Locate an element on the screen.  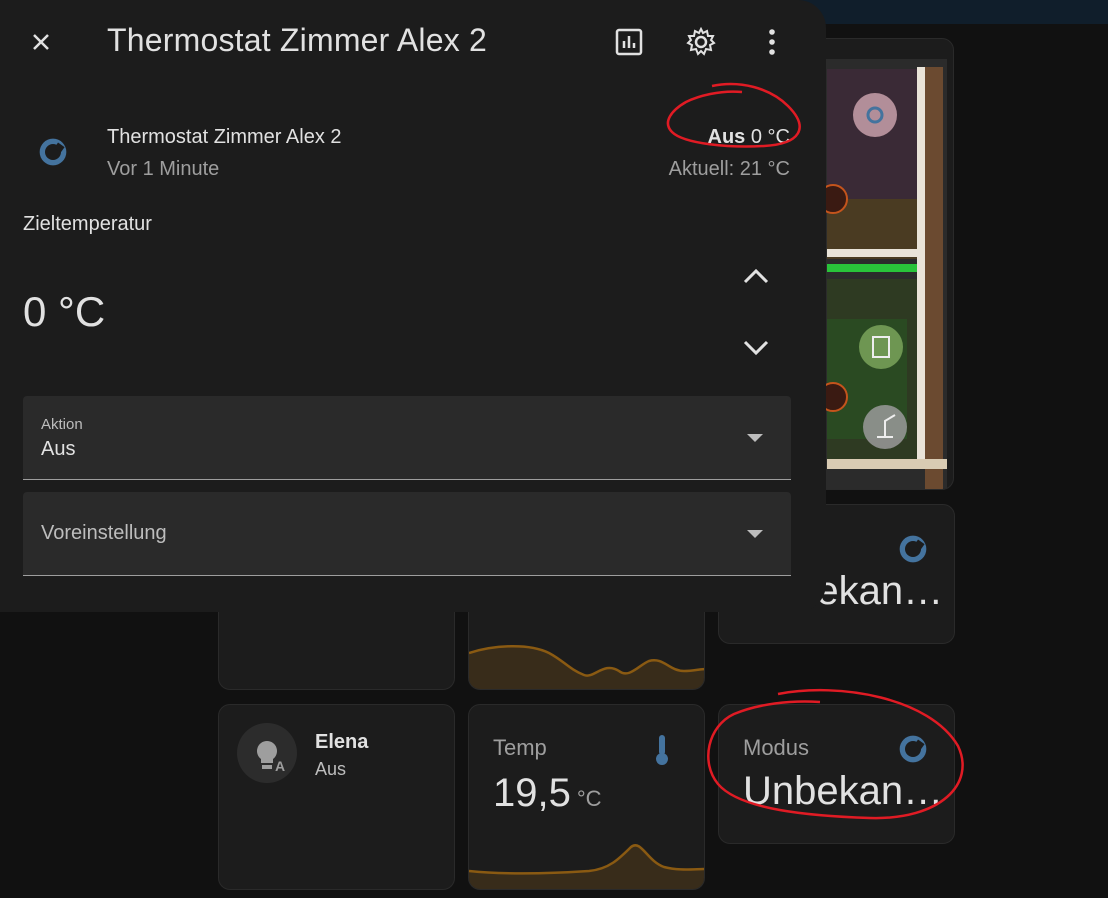
temp-card: Temp 19,5 °C is located at coordinates (586, 797).